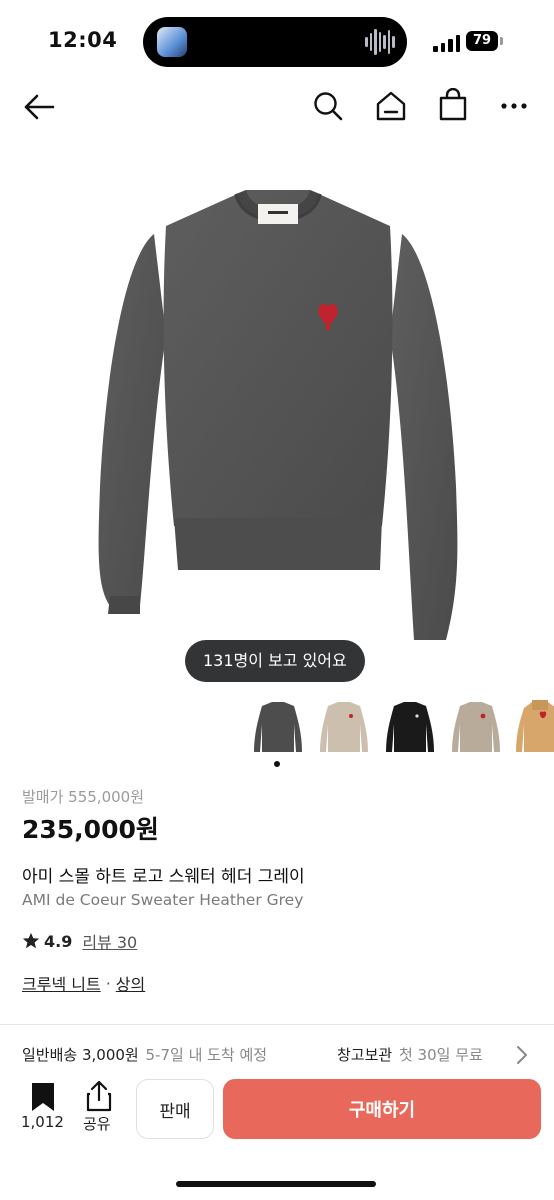 The image size is (554, 1200). I want to click on chevron-right-icon, so click(522, 1055).